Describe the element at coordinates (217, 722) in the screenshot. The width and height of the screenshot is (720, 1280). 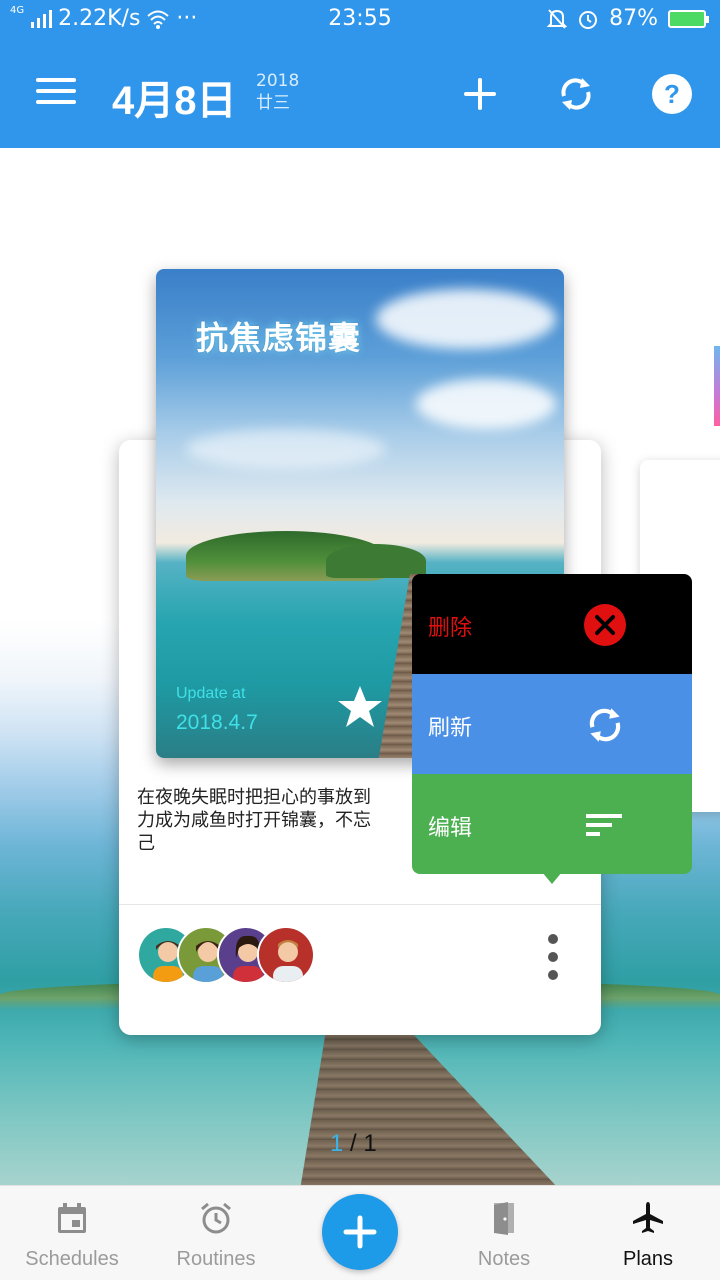
I see `update-date: 2018.4.7` at that location.